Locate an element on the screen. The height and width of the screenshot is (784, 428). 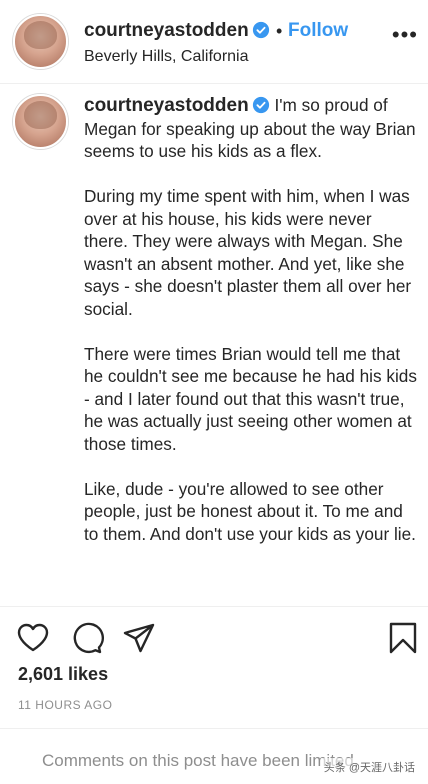
avatar is located at coordinates (40, 41).